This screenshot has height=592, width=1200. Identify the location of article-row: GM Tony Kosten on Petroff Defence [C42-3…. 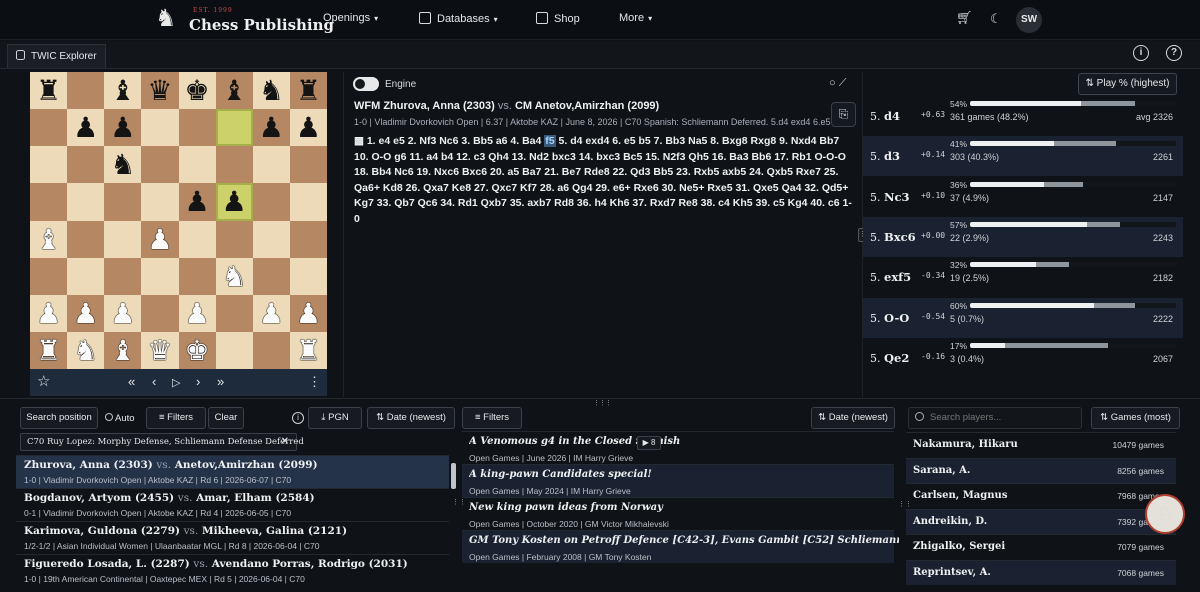
(680, 546).